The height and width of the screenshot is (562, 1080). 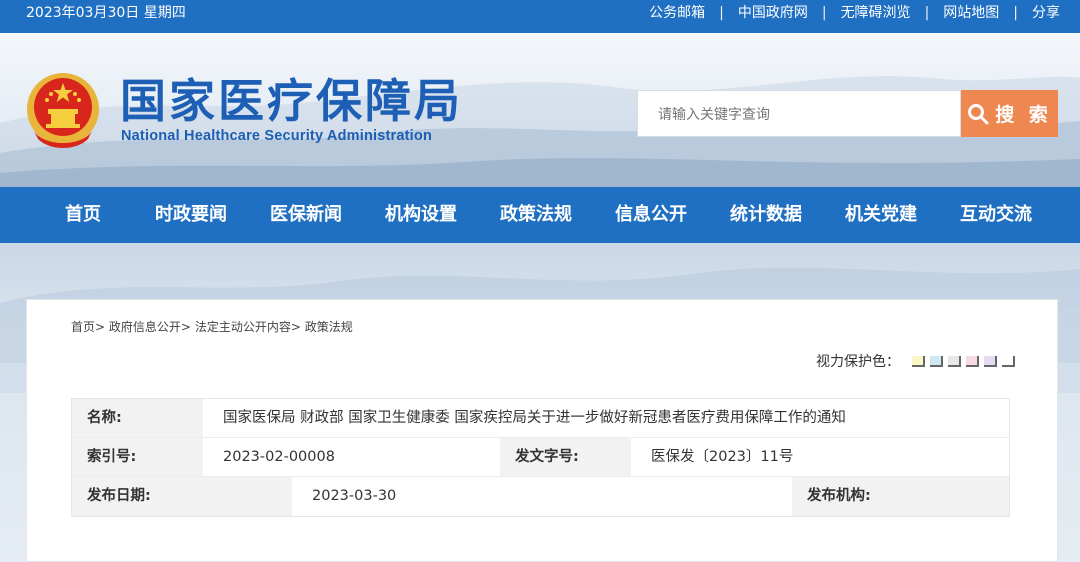 What do you see at coordinates (536, 215) in the screenshot?
I see `nav-item-policy: 政策法规` at bounding box center [536, 215].